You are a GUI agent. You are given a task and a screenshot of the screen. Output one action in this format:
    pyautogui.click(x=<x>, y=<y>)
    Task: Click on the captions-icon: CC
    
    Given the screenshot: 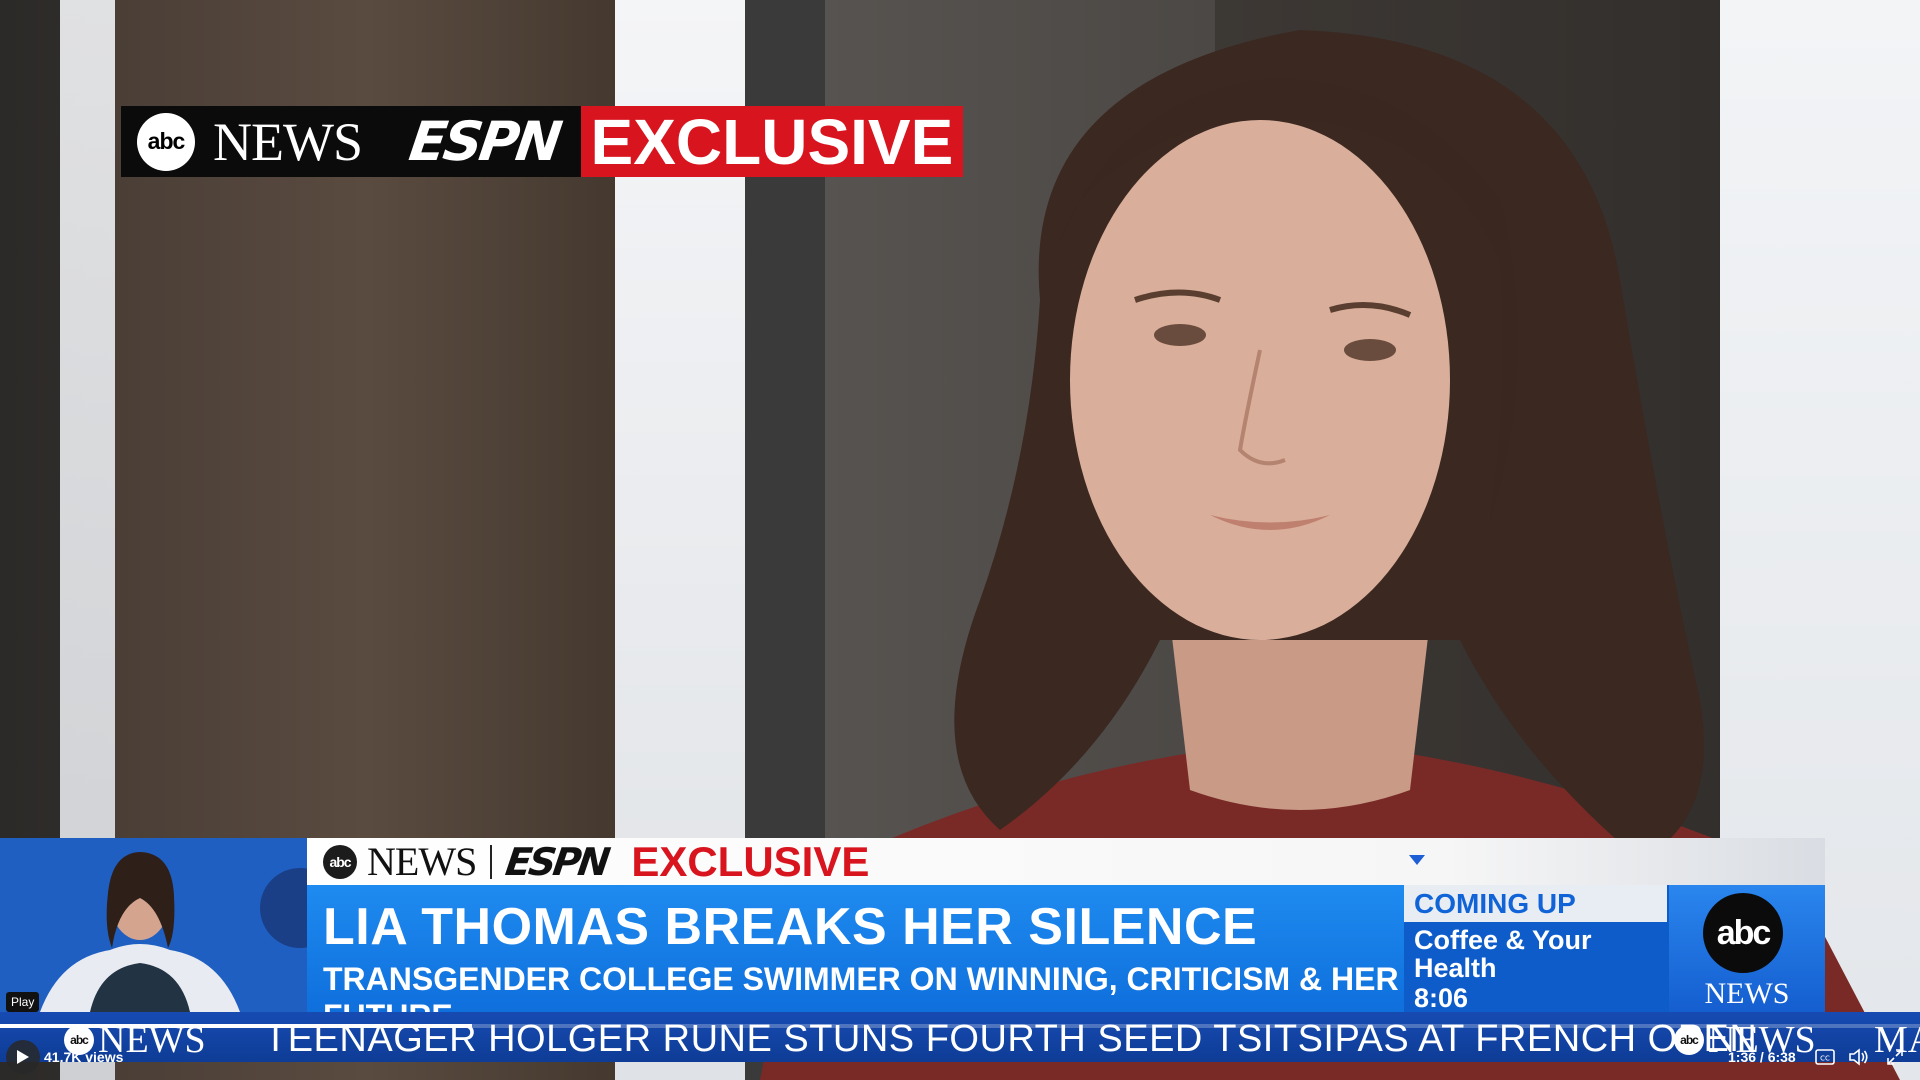 What is the action you would take?
    pyautogui.click(x=1825, y=1057)
    